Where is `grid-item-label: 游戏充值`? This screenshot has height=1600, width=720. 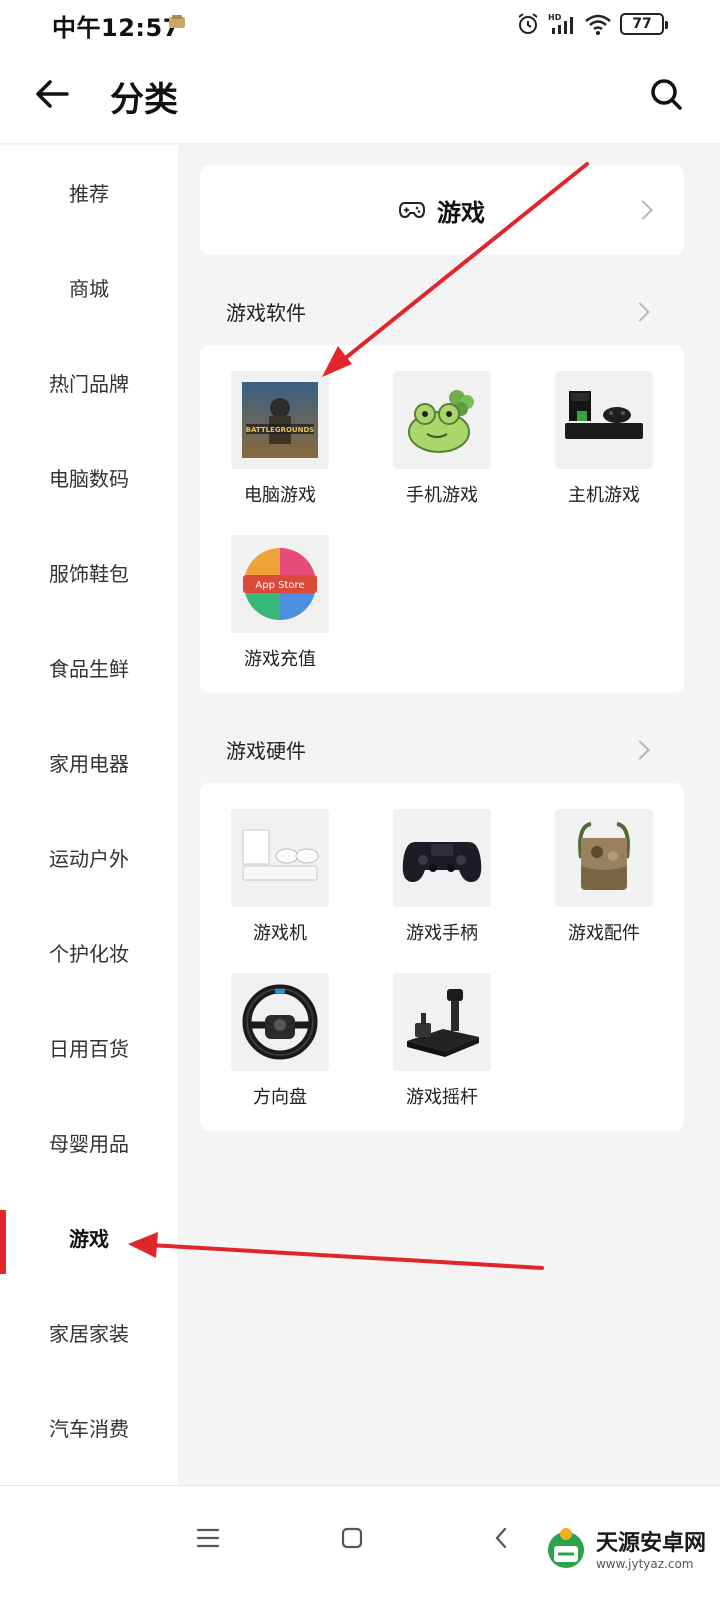 grid-item-label: 游戏充值 is located at coordinates (280, 659).